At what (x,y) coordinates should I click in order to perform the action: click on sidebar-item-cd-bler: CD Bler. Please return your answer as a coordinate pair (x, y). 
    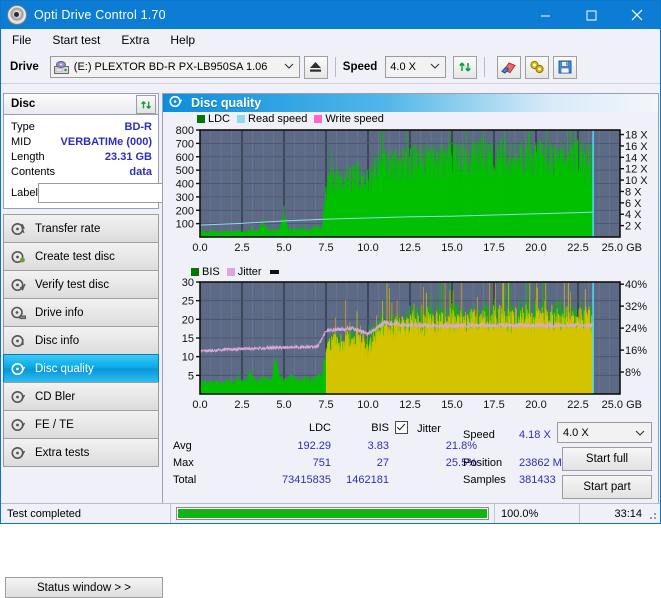
    Looking at the image, I should click on (81, 396).